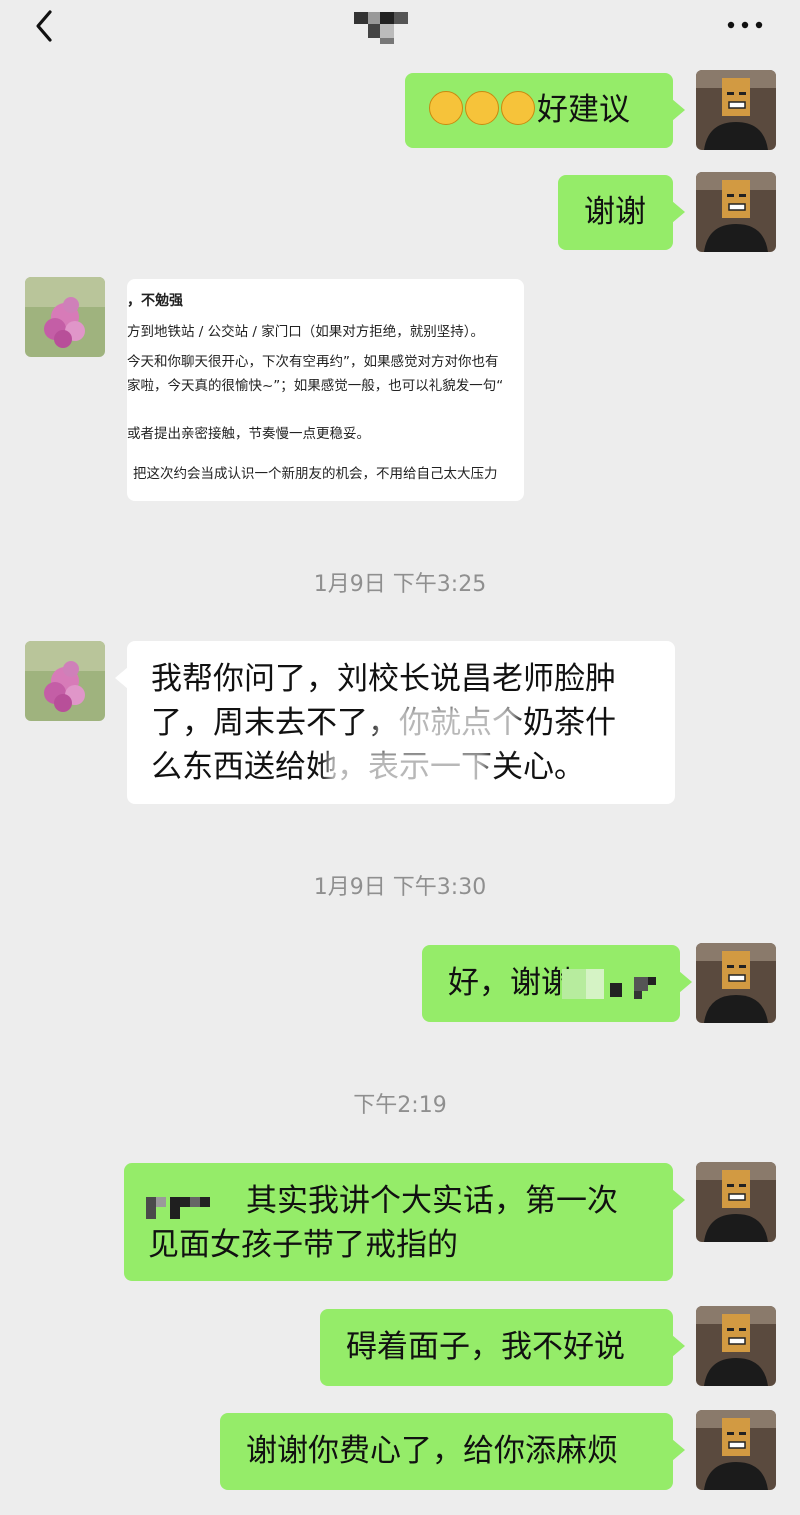 The image size is (800, 1515). What do you see at coordinates (155, 301) in the screenshot?
I see `screenshot-text-line: ，不勉强` at bounding box center [155, 301].